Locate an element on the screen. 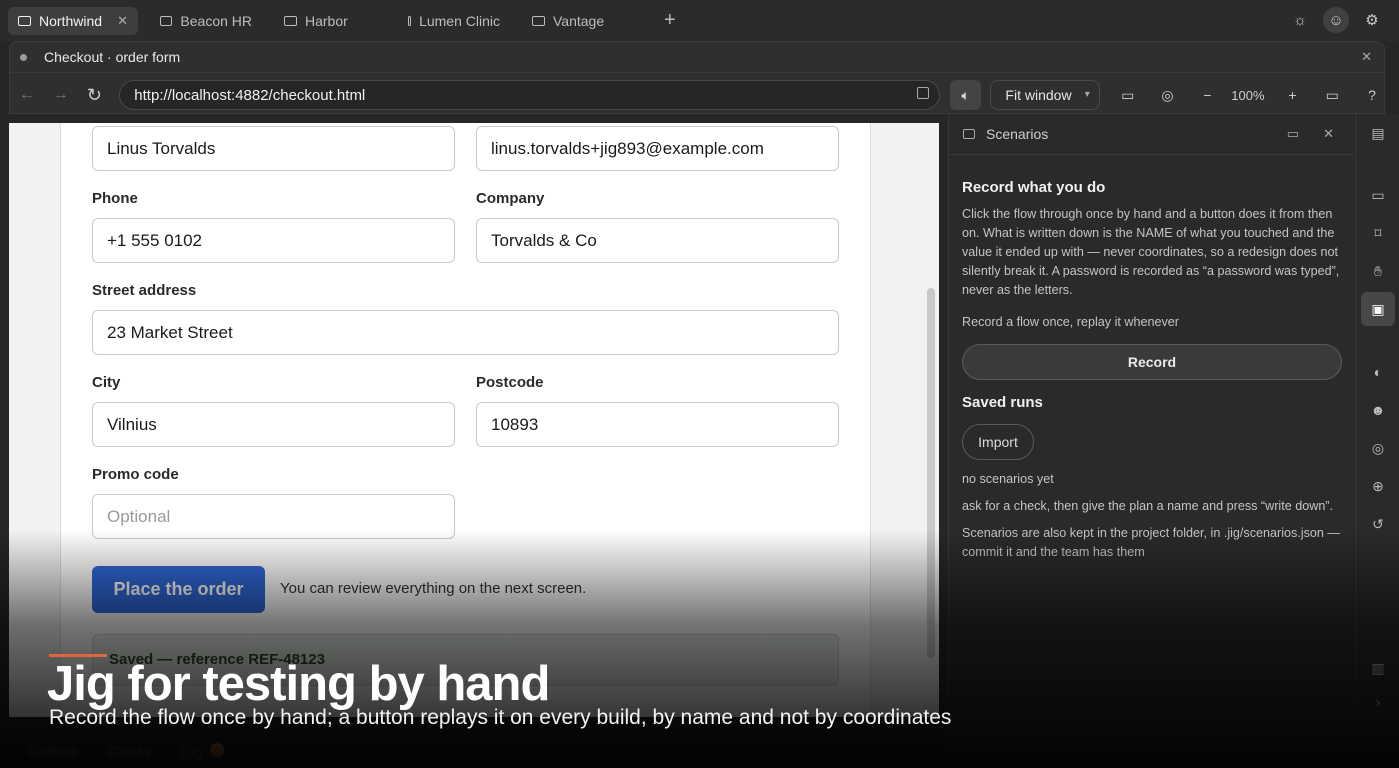  tab-label: Northwind is located at coordinates (71, 20).